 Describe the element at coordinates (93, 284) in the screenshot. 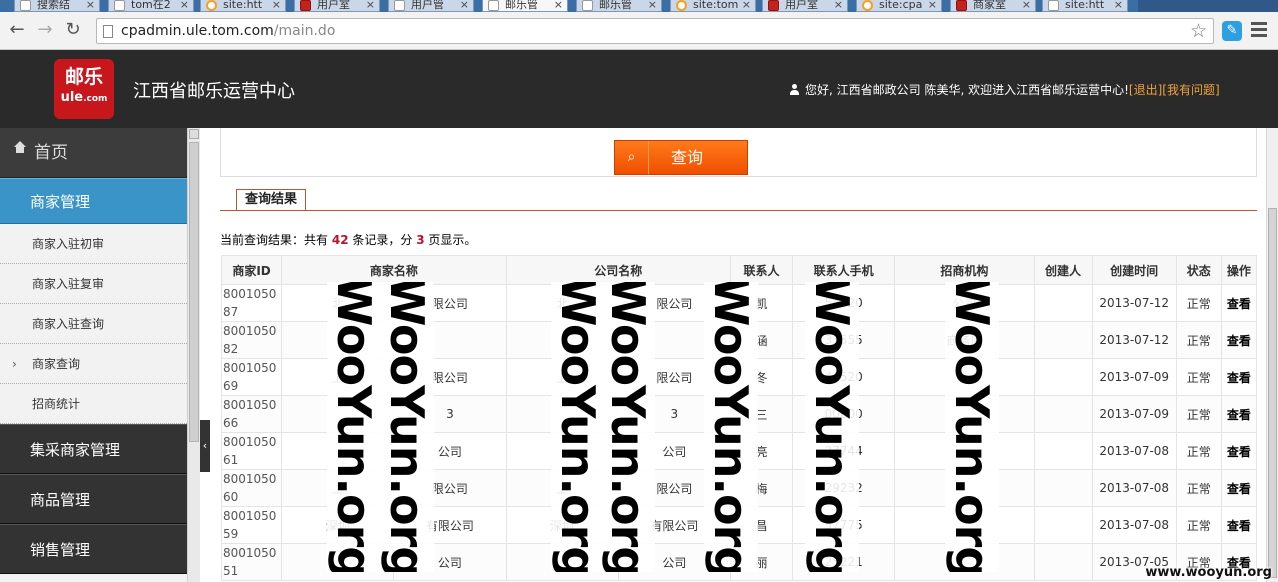

I see `sidebar-item-entry-second-review: 商家入驻复审` at that location.